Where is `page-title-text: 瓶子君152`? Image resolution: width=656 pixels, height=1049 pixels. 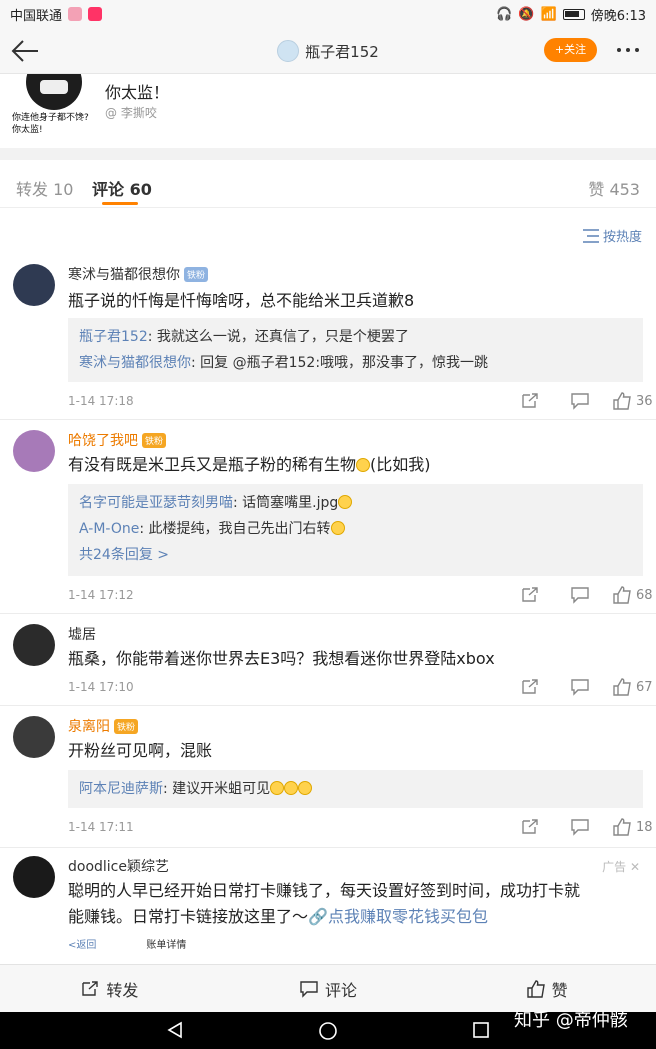
page-title-text: 瓶子君152 is located at coordinates (342, 51).